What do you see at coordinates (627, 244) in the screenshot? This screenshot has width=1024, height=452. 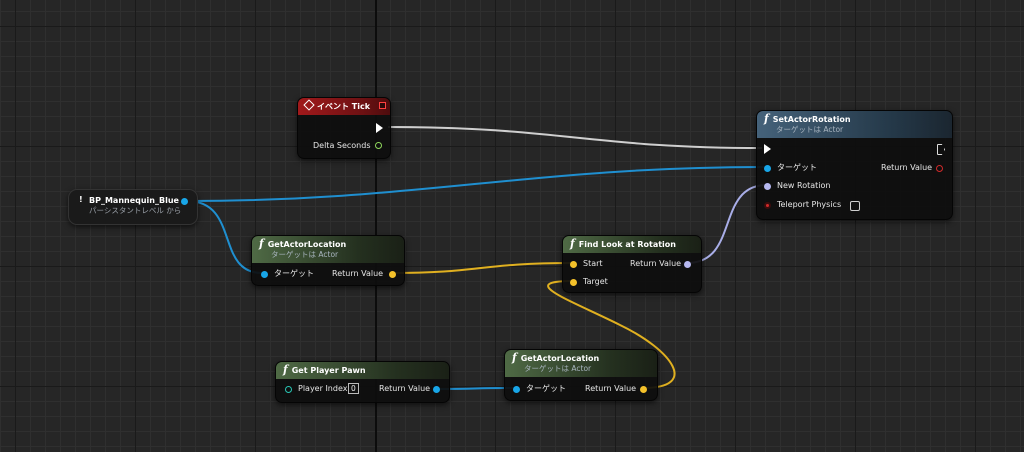 I see `find-look-at-rotation-title: Find Look at Rotation` at bounding box center [627, 244].